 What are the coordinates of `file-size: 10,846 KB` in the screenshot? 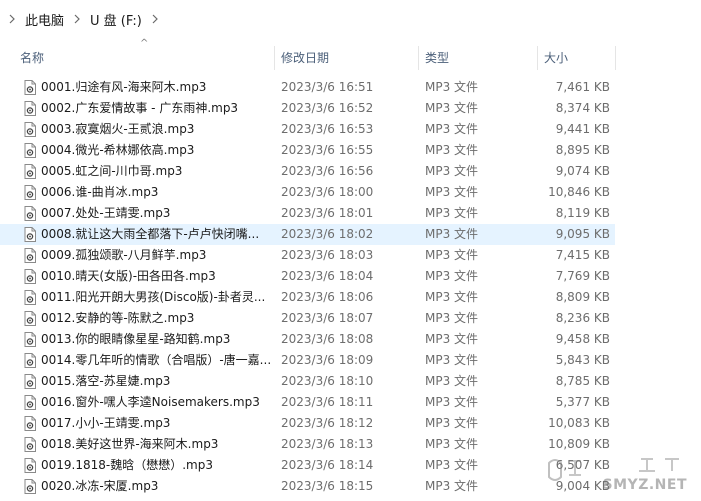 It's located at (579, 192).